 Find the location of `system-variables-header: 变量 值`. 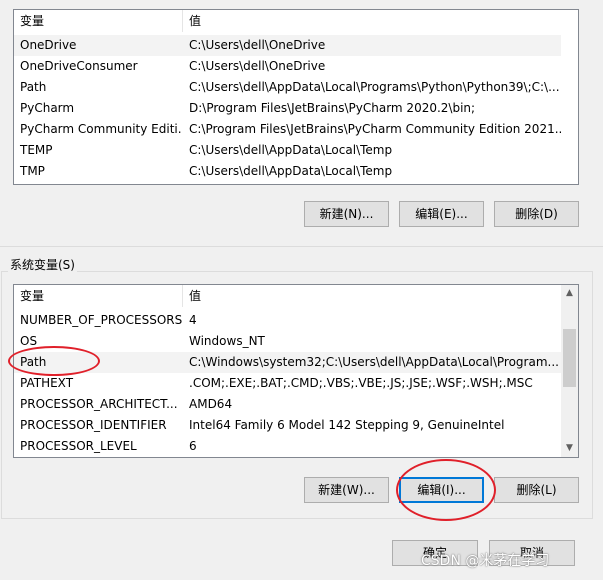

system-variables-header: 变量 值 is located at coordinates (296, 296).